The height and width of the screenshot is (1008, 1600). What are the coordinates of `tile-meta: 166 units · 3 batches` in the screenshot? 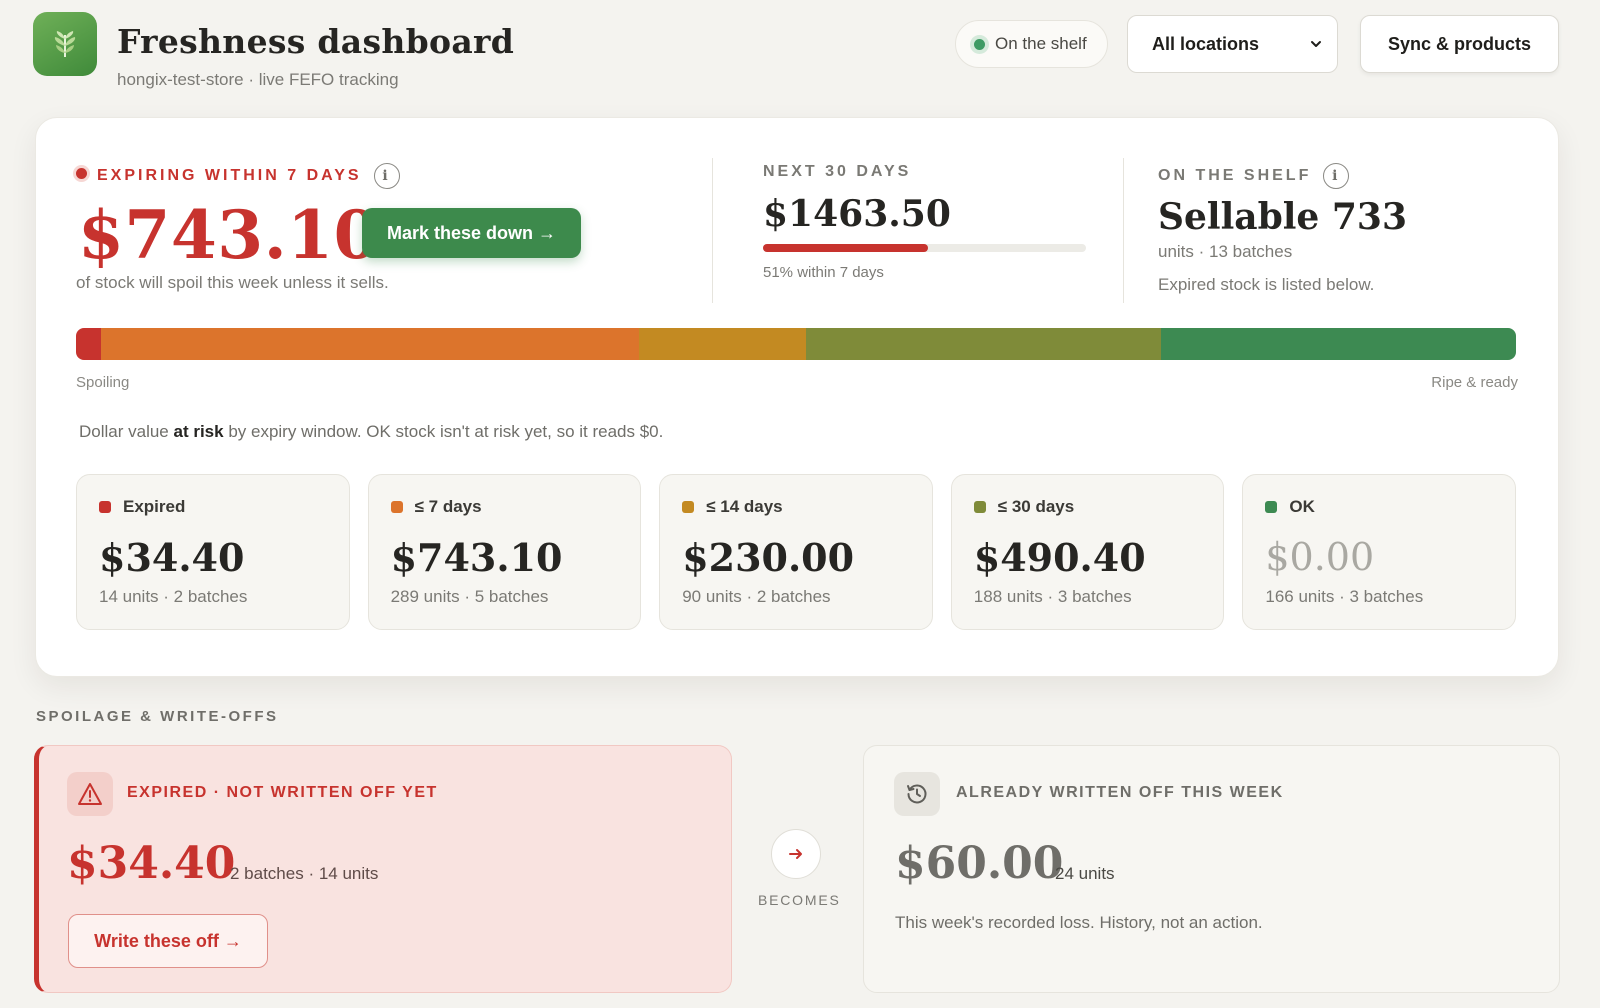 It's located at (1344, 596).